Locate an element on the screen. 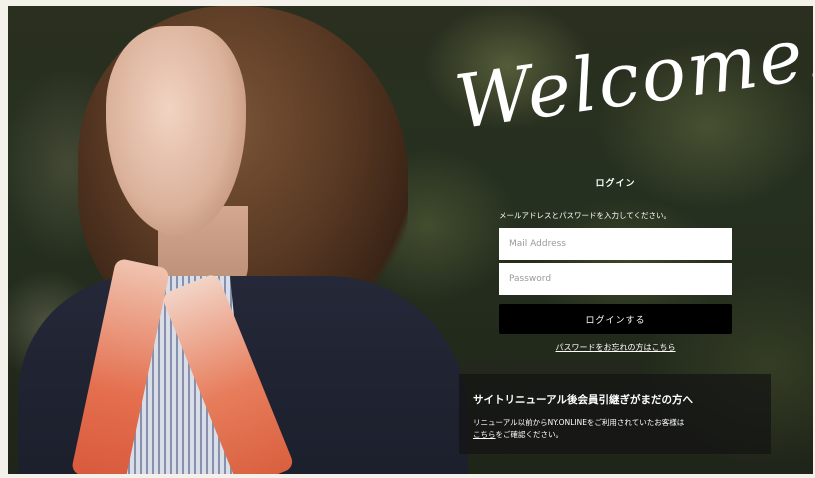 The image size is (815, 478). notice-line-1: リニューアル以前からNY.ONLINEをご利用されていたお客様は is located at coordinates (579, 422).